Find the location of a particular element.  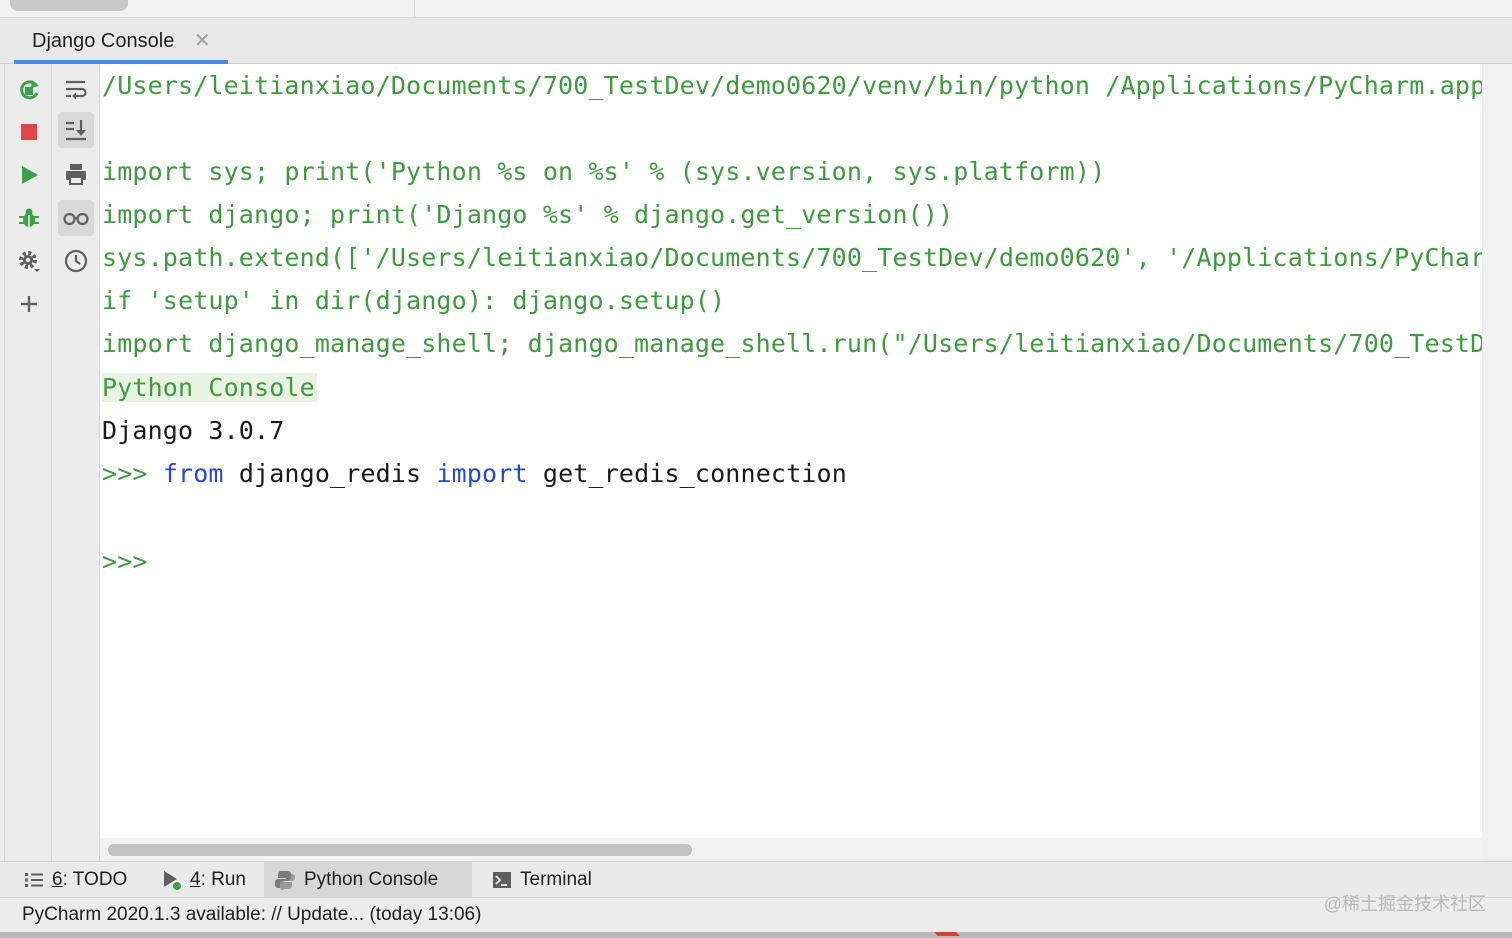

history-icon is located at coordinates (76, 261).